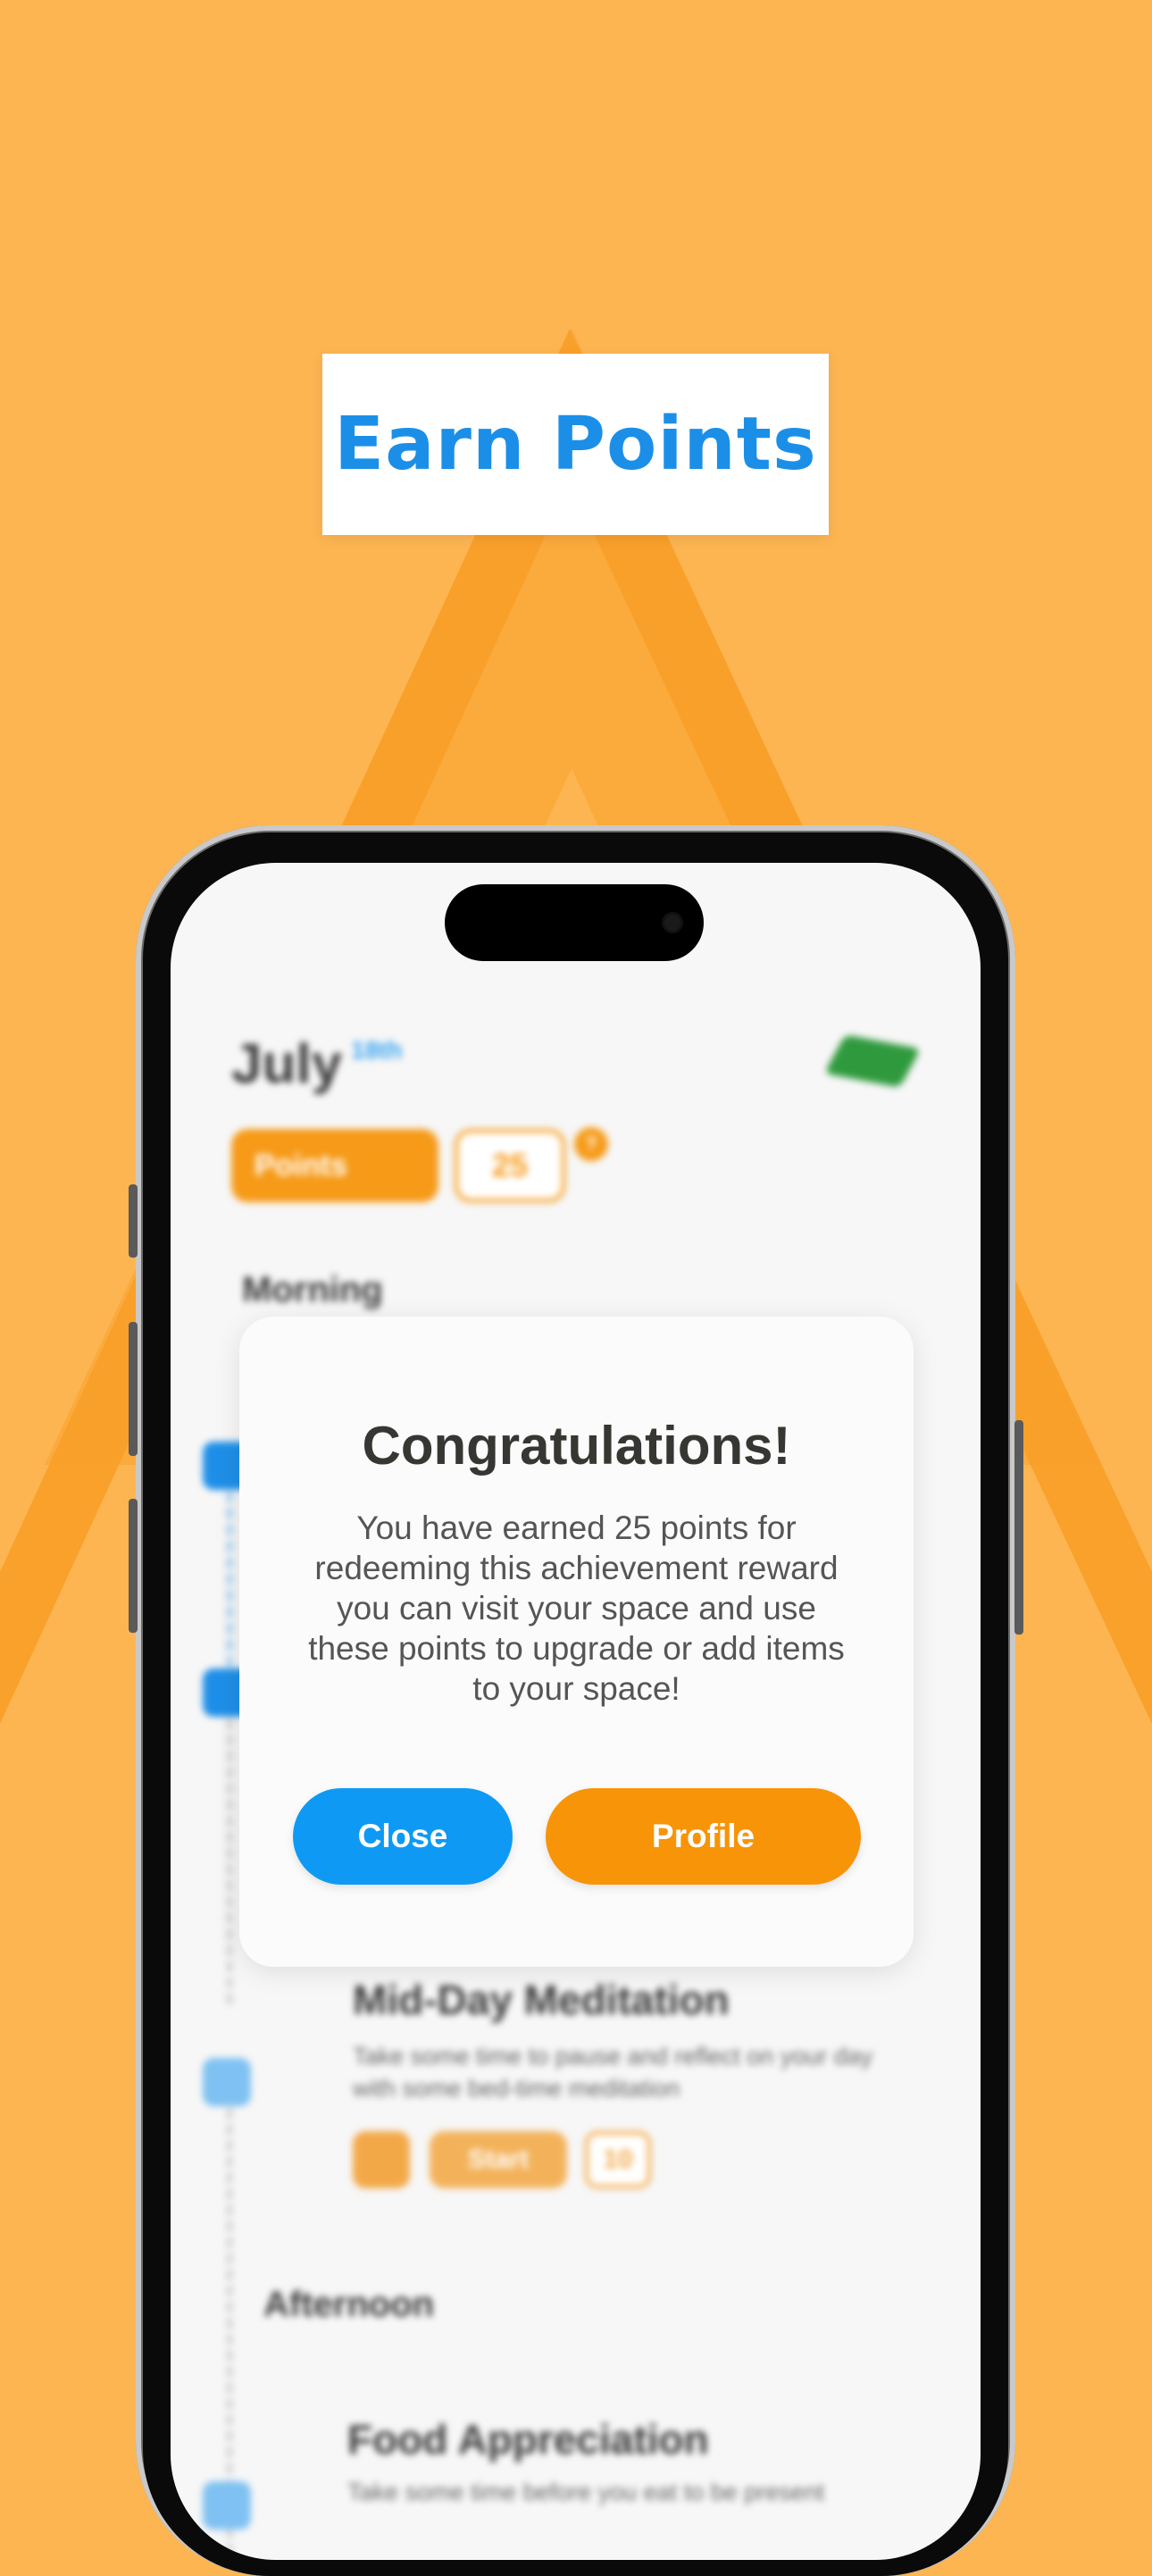  Describe the element at coordinates (618, 2160) in the screenshot. I see `task-points: 10` at that location.